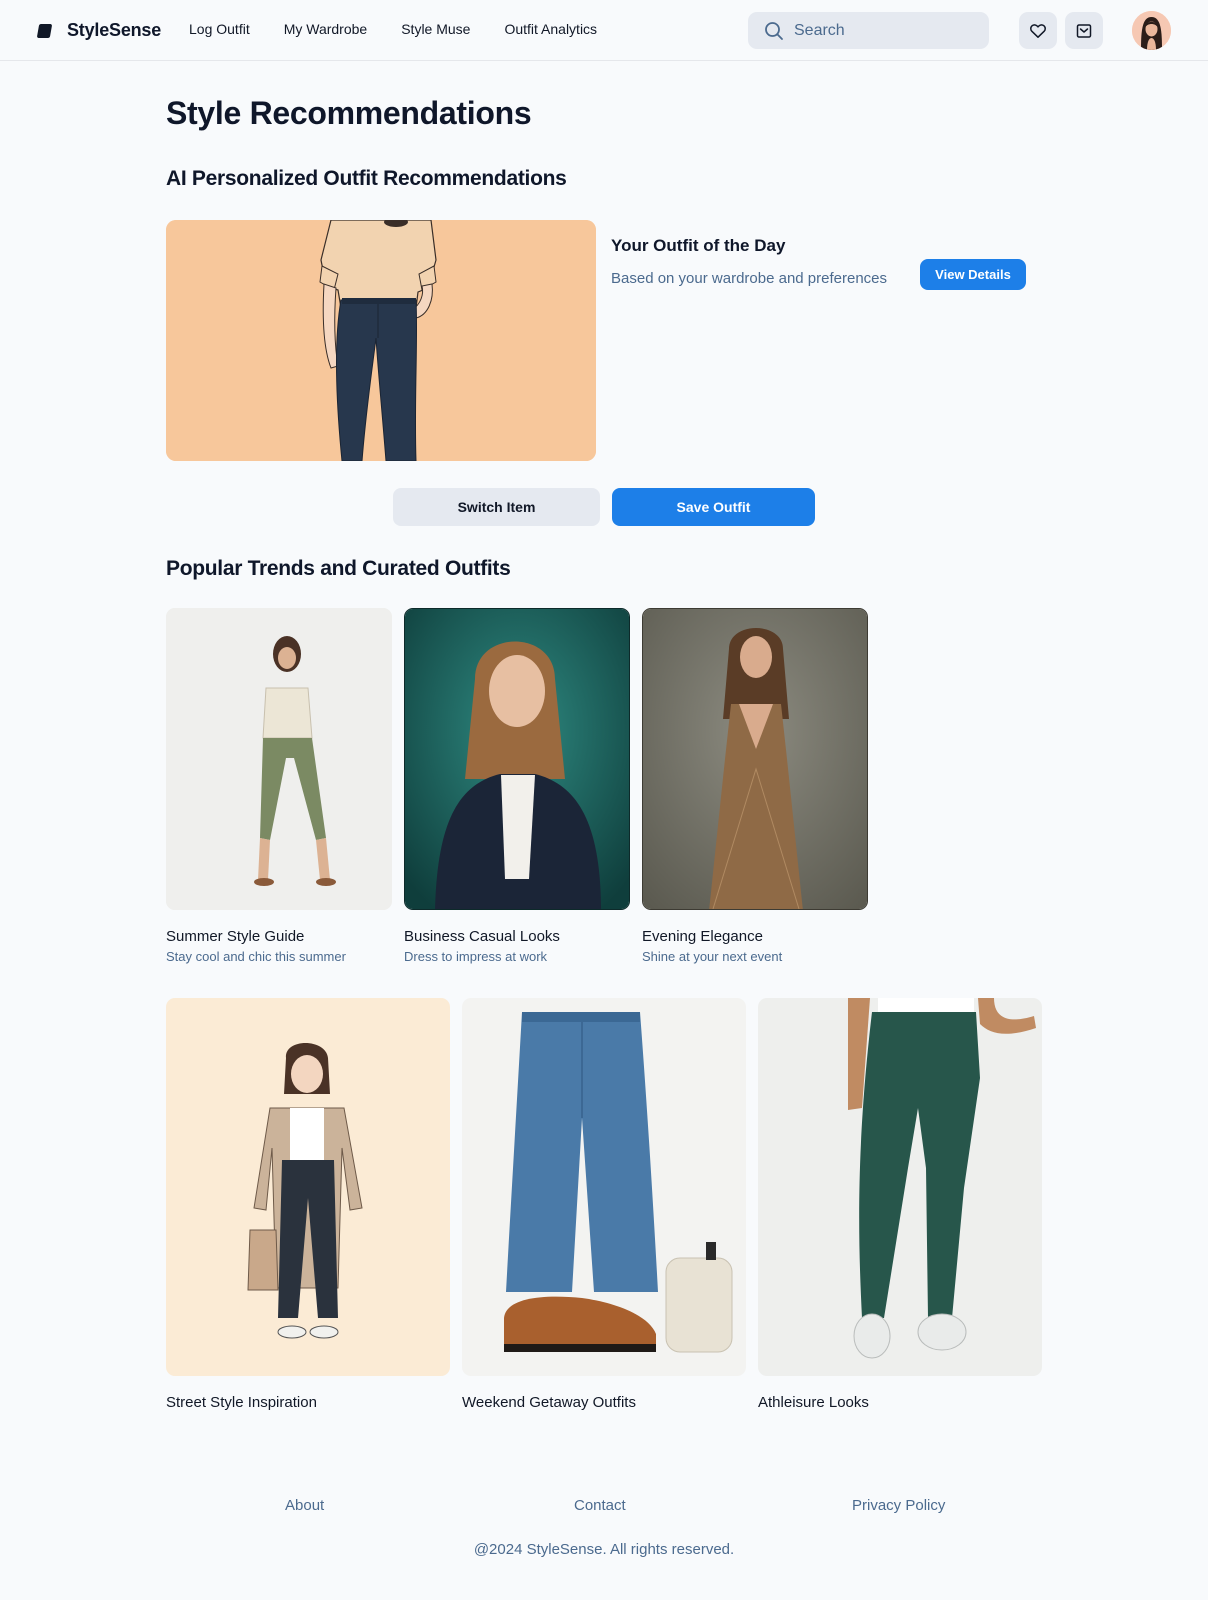  I want to click on summer-style-image, so click(279, 759).